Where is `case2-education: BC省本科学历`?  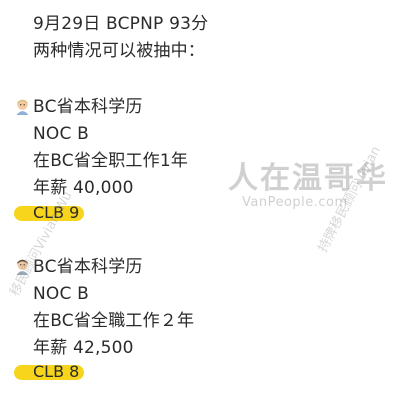 case2-education: BC省本科学历 is located at coordinates (78, 267).